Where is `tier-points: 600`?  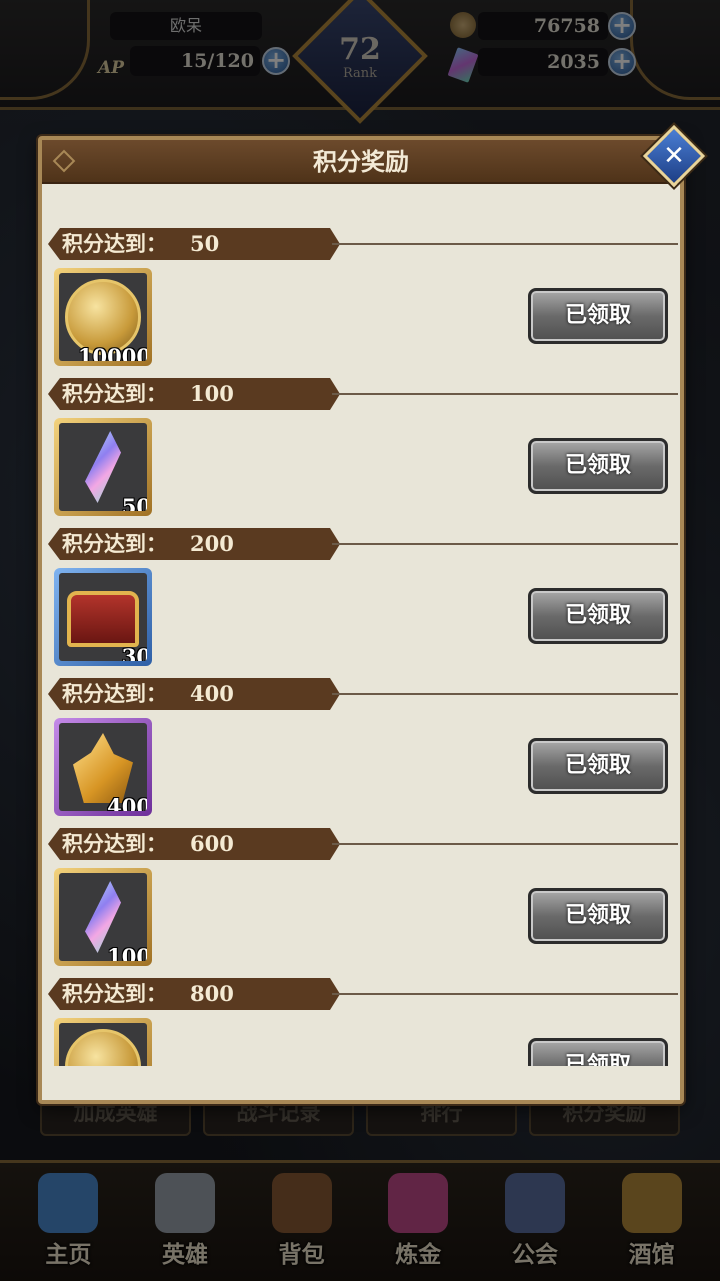 tier-points: 600 is located at coordinates (212, 843).